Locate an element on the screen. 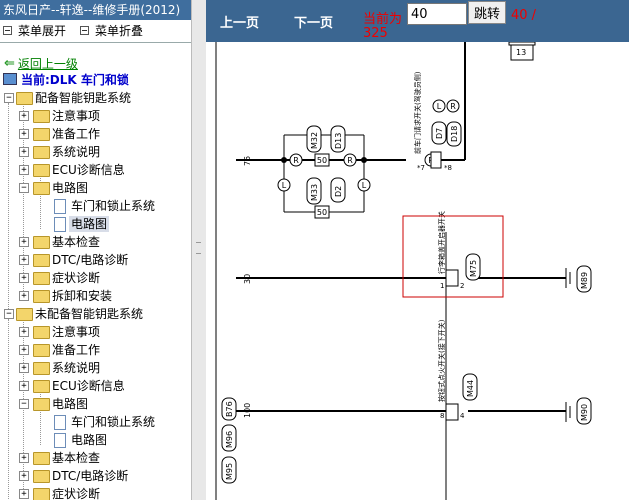 The image size is (629, 500). connector-label: M32 is located at coordinates (314, 140).